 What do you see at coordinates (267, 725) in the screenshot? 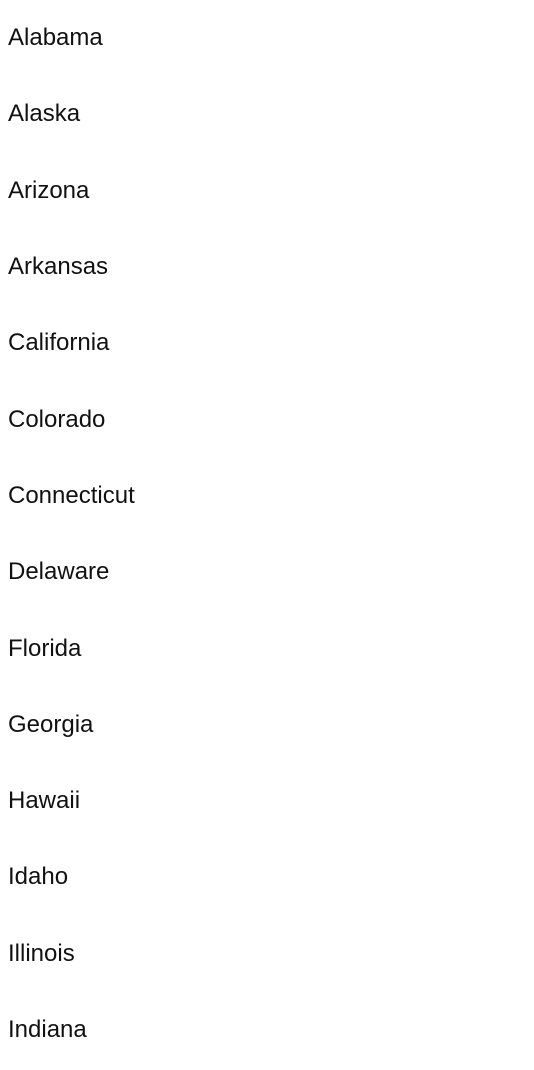
I see `list-item: Georgia` at bounding box center [267, 725].